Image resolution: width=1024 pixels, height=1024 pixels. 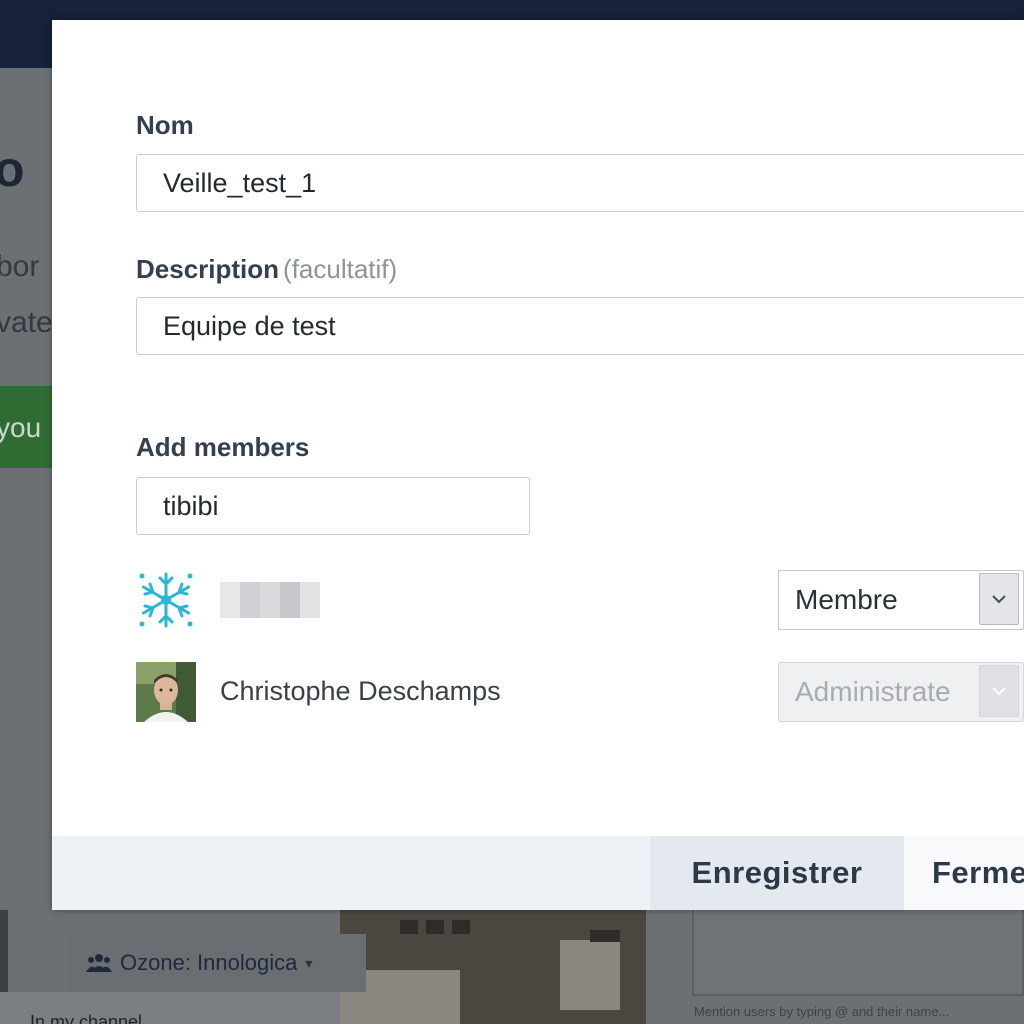 What do you see at coordinates (493, 967) in the screenshot?
I see `background-cover-image` at bounding box center [493, 967].